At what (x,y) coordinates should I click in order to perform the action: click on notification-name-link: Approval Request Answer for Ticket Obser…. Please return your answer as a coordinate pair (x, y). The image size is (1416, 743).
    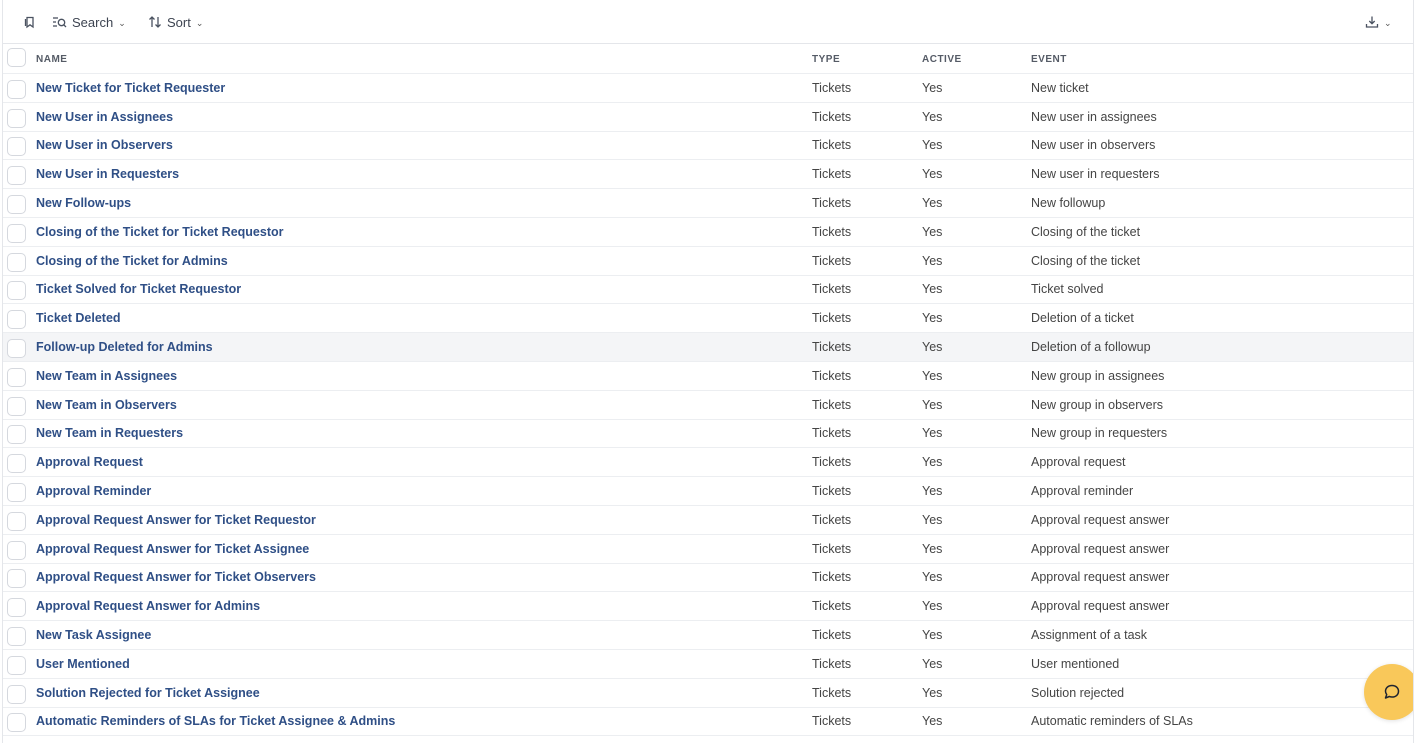
    Looking at the image, I should click on (176, 577).